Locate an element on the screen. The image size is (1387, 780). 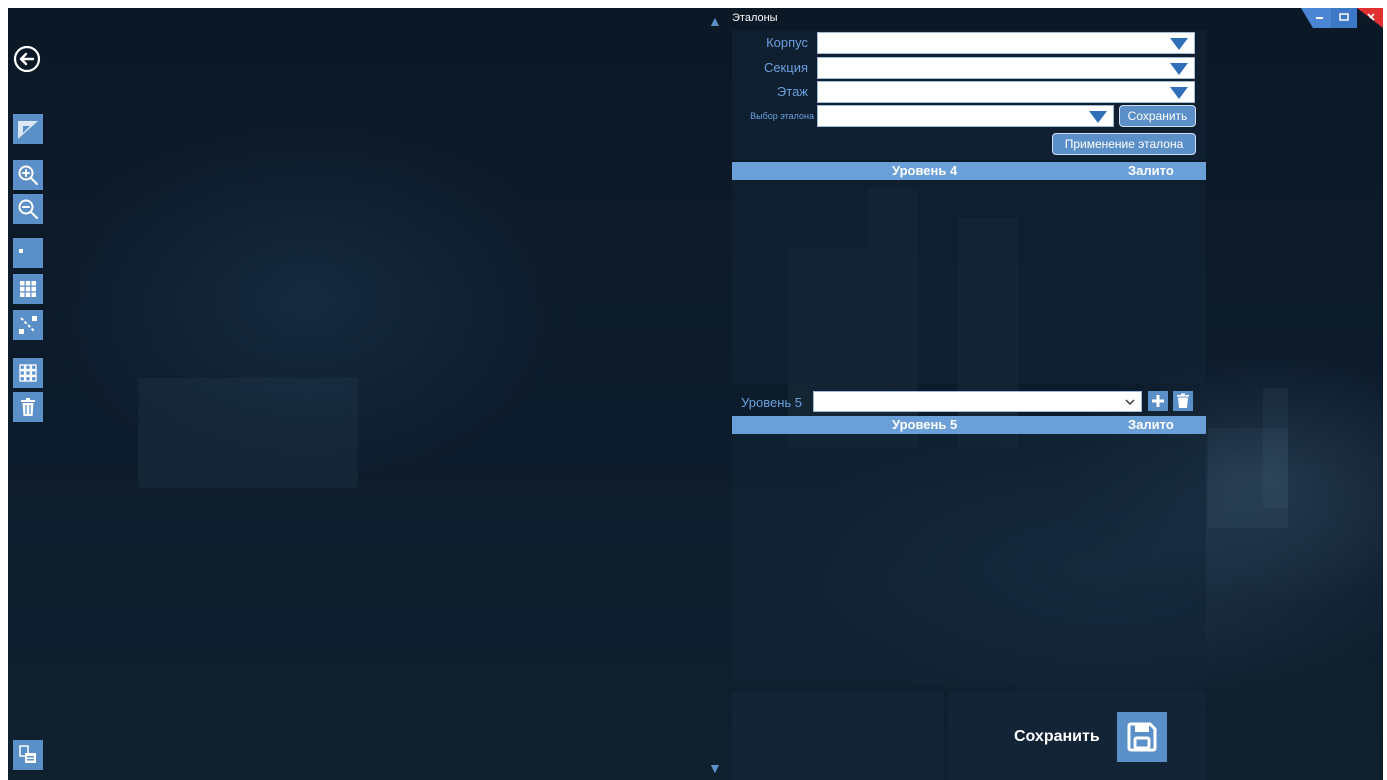
etazh-select is located at coordinates (1006, 92).